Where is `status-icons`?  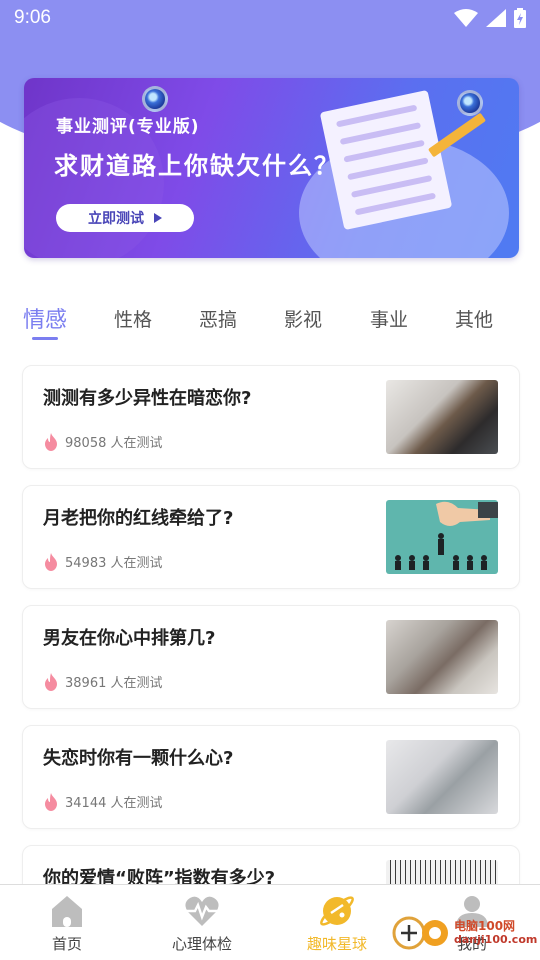
status-icons is located at coordinates (490, 18).